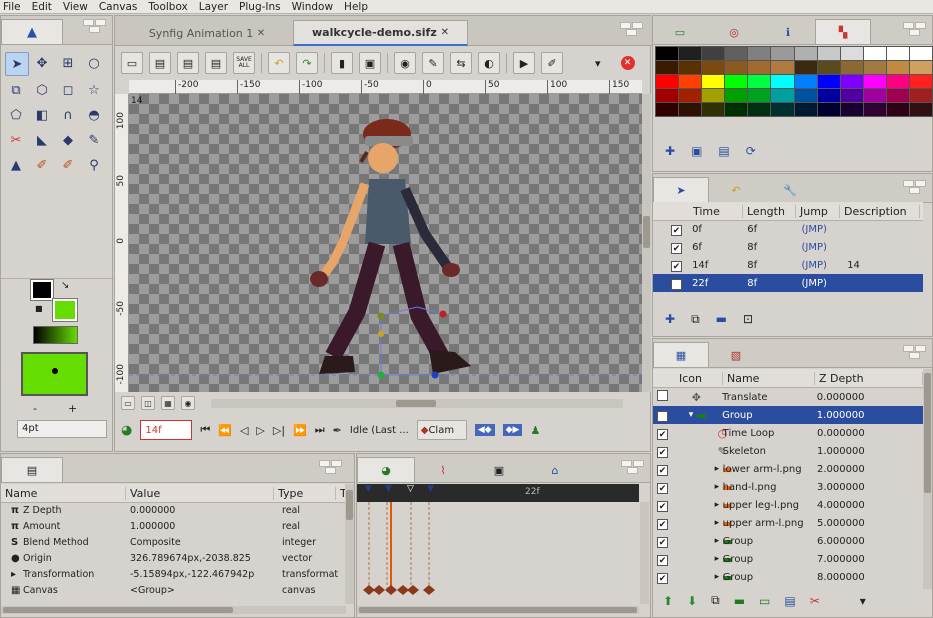 The image size is (933, 618). What do you see at coordinates (32, 469) in the screenshot?
I see `tab-params: ▤` at bounding box center [32, 469].